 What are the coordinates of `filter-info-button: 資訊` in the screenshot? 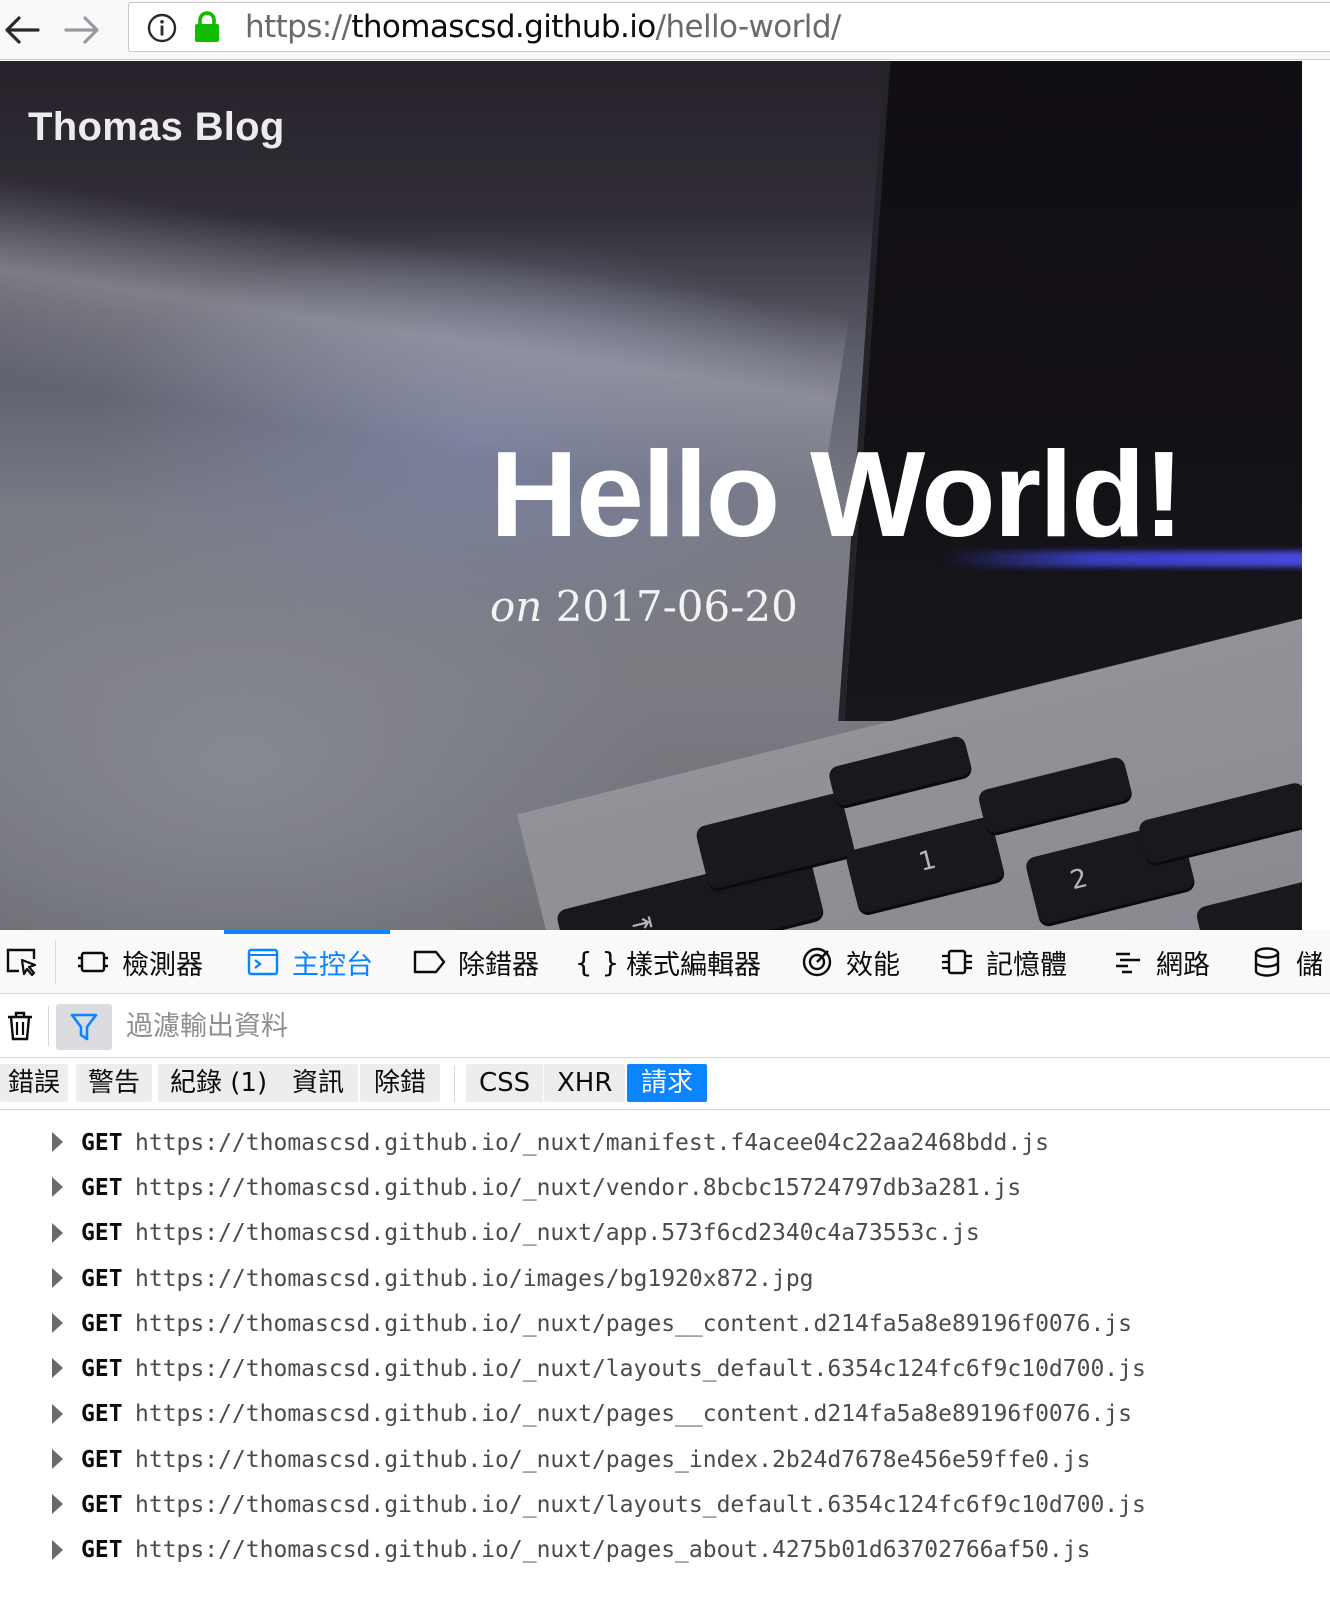 It's located at (318, 1083).